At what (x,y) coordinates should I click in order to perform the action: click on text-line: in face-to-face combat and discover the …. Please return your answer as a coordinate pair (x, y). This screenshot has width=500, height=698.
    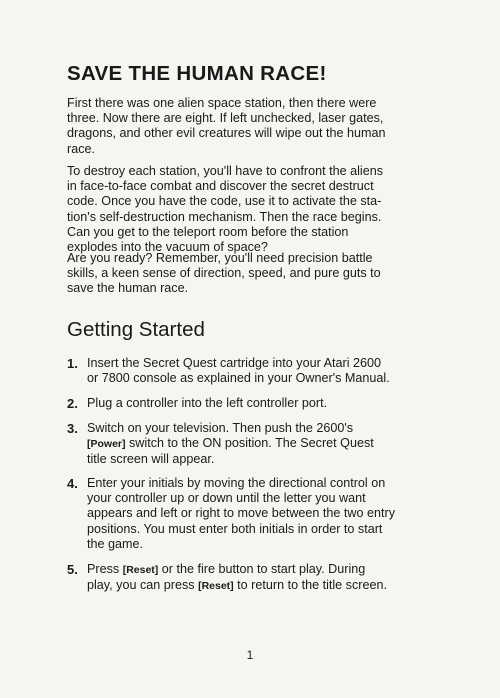
    Looking at the image, I should click on (220, 186).